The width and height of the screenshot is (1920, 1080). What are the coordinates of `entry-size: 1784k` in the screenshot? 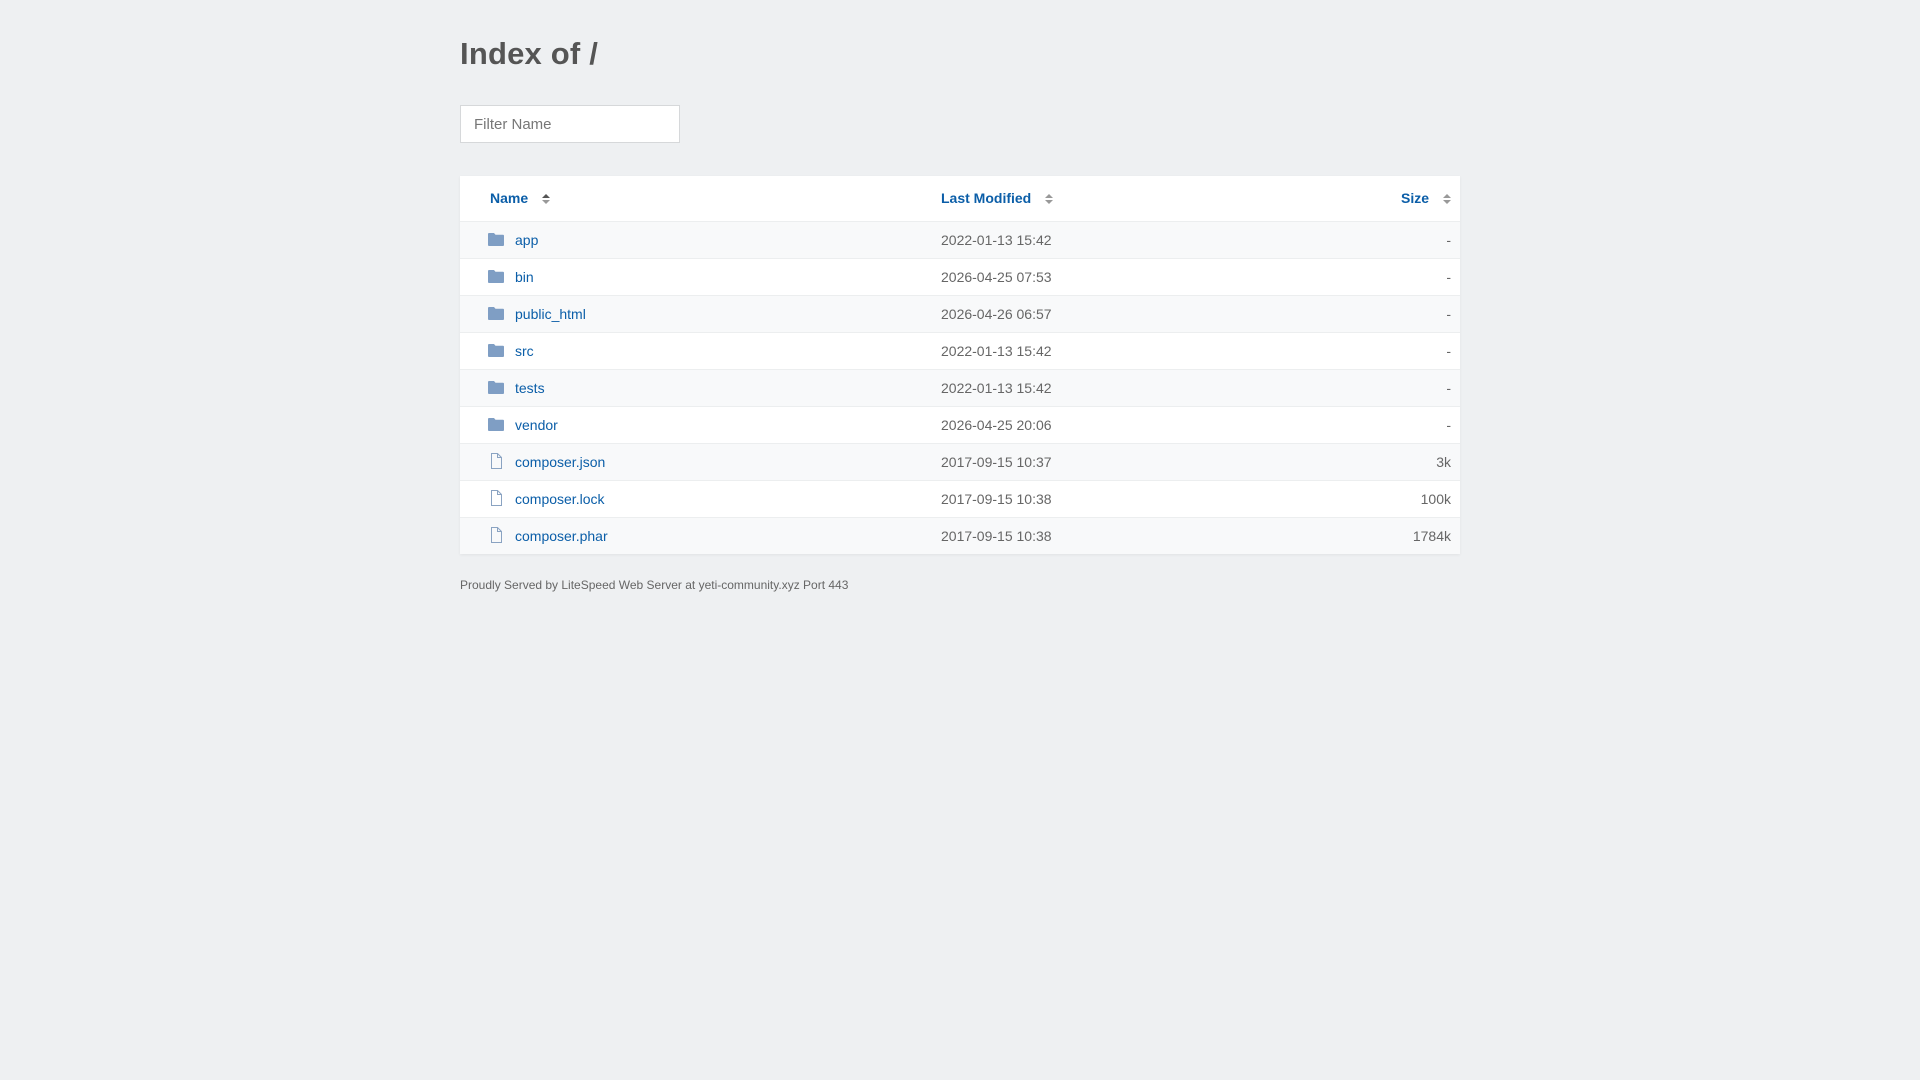 It's located at (1431, 536).